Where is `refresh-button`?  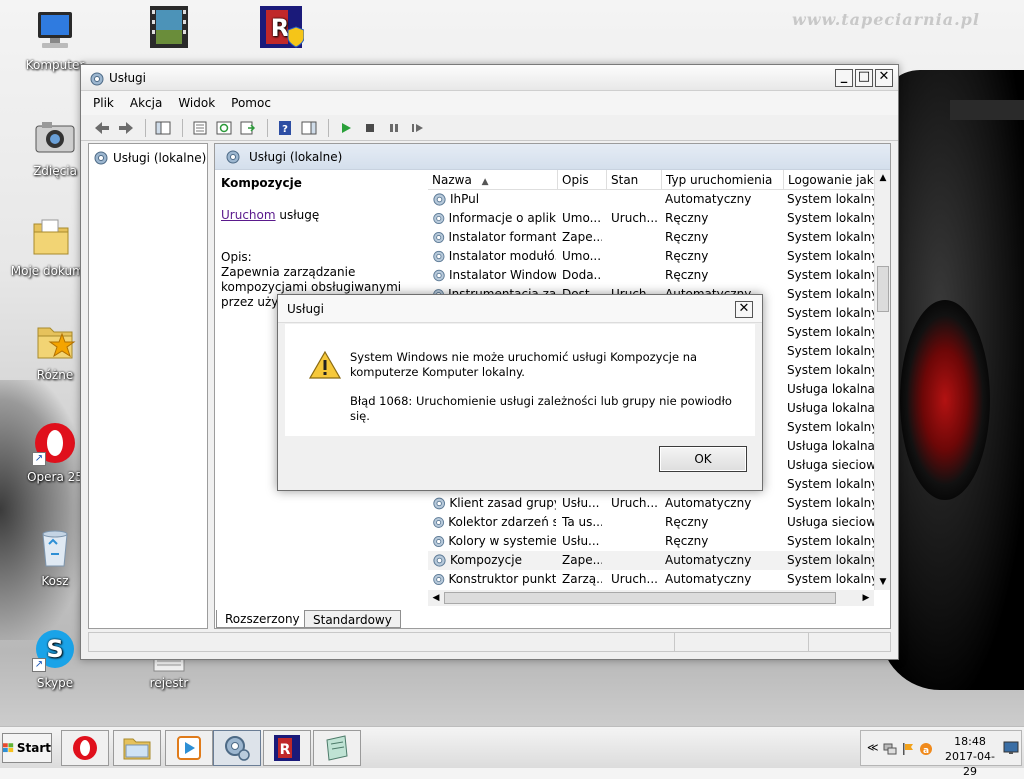
refresh-button is located at coordinates (224, 128).